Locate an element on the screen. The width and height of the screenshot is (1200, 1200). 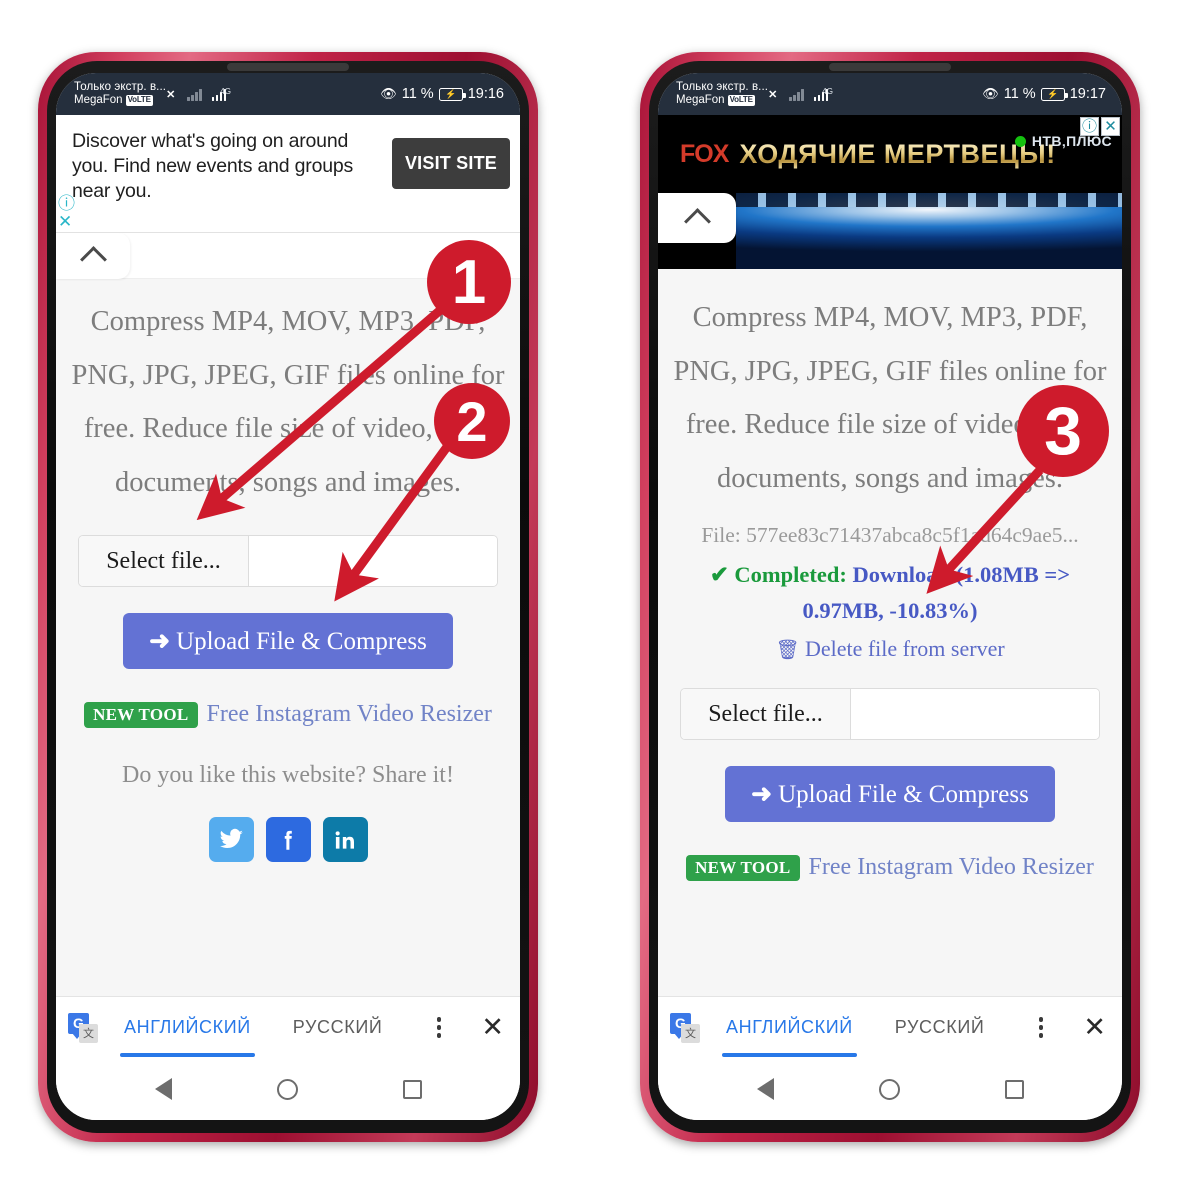
ad-title-text: ХОДЯЧИЕ МЕРТВЕЦЫ! is located at coordinates (897, 153).